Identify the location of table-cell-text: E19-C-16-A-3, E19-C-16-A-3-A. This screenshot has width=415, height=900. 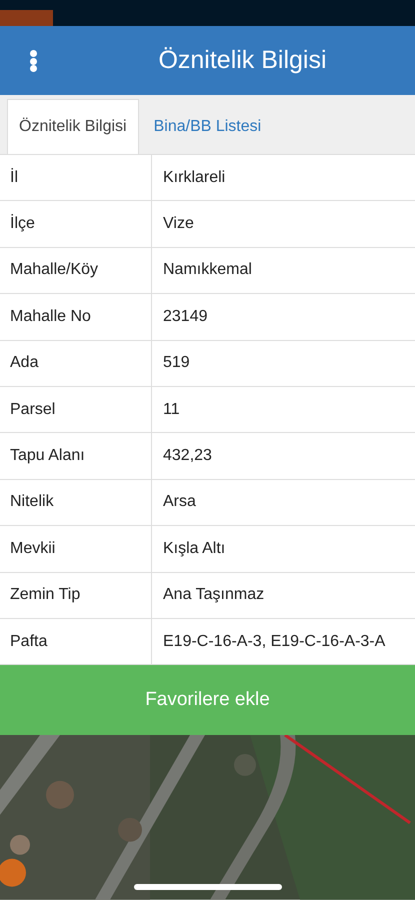
(274, 642).